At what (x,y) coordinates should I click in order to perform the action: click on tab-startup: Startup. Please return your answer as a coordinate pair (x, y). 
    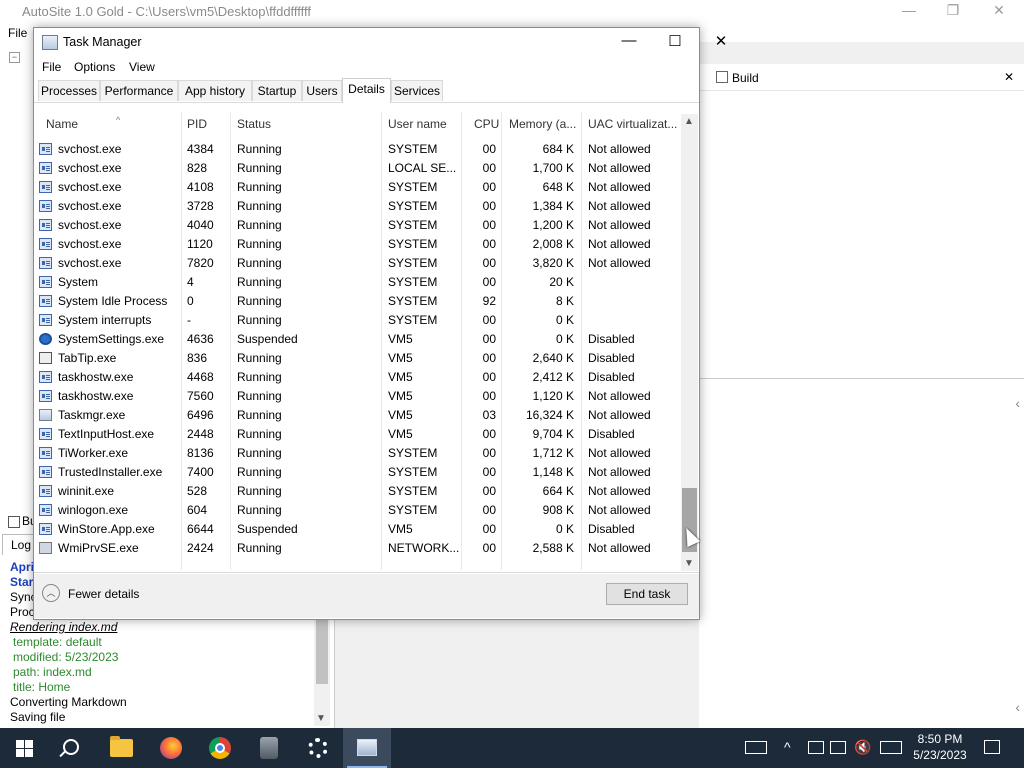
    Looking at the image, I should click on (277, 90).